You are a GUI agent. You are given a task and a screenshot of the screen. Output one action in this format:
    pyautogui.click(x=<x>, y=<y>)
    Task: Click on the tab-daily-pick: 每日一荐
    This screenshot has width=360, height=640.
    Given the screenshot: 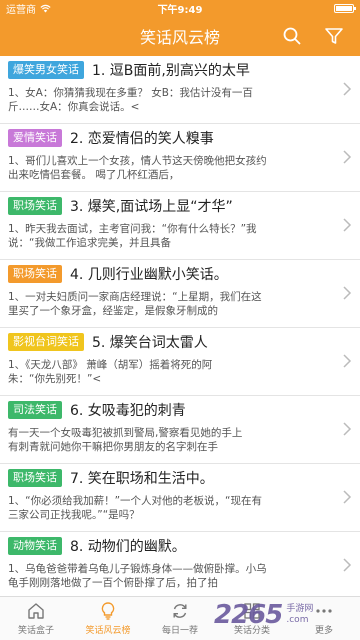 What is the action you would take?
    pyautogui.click(x=180, y=618)
    